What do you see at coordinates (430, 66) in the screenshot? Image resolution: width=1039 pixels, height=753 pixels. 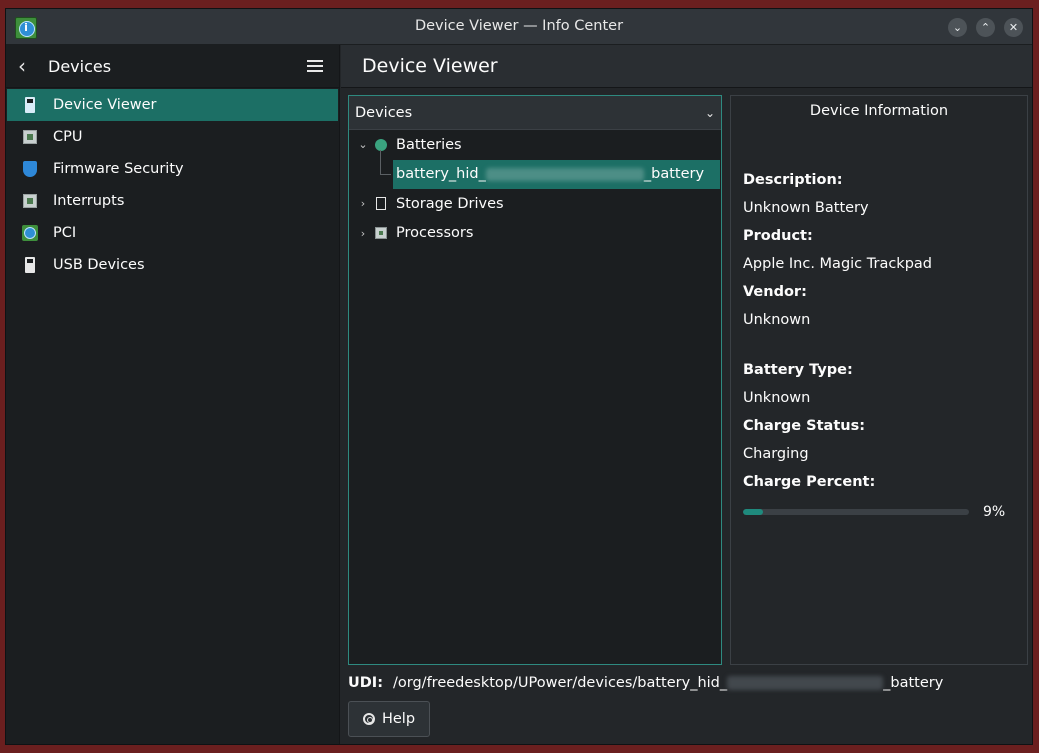 I see `page-title: Device Viewer` at bounding box center [430, 66].